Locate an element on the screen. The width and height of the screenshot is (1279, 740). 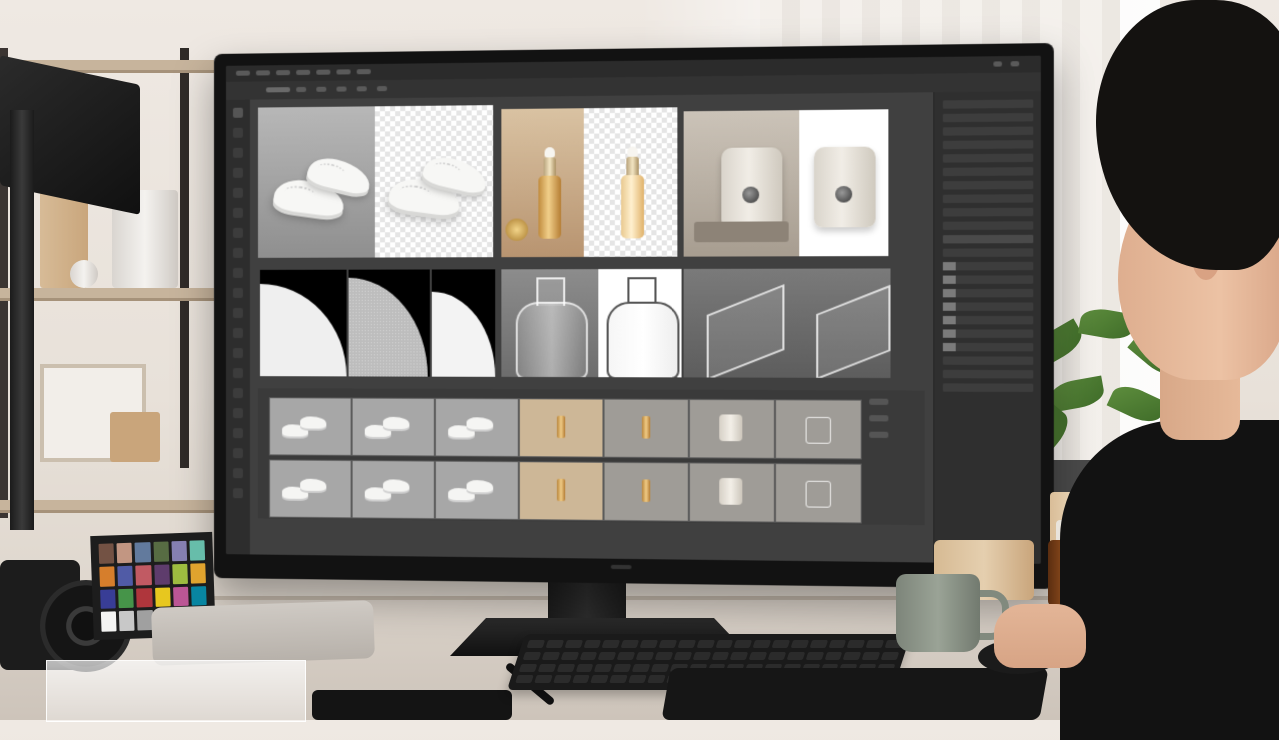
tile-glass-bottle-after is located at coordinates (640, 323).